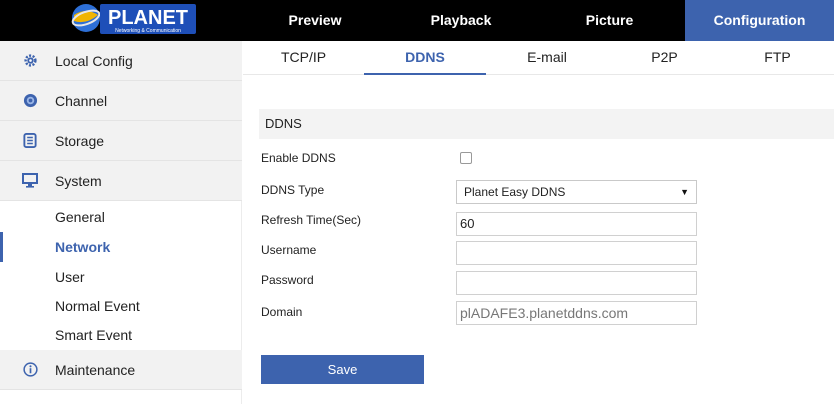 The width and height of the screenshot is (834, 404). What do you see at coordinates (30, 61) in the screenshot?
I see `gear-icon` at bounding box center [30, 61].